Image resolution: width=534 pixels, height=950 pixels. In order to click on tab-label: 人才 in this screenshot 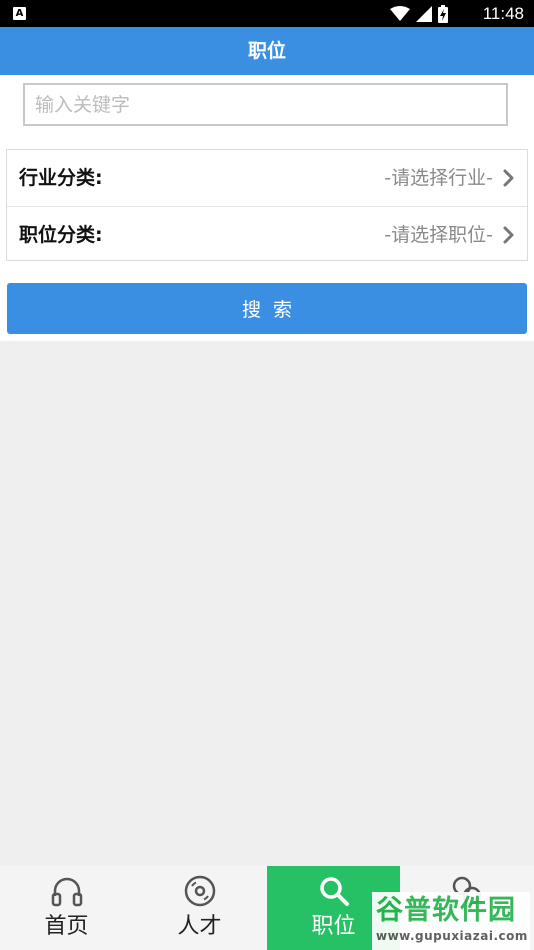, I will do `click(199, 926)`.